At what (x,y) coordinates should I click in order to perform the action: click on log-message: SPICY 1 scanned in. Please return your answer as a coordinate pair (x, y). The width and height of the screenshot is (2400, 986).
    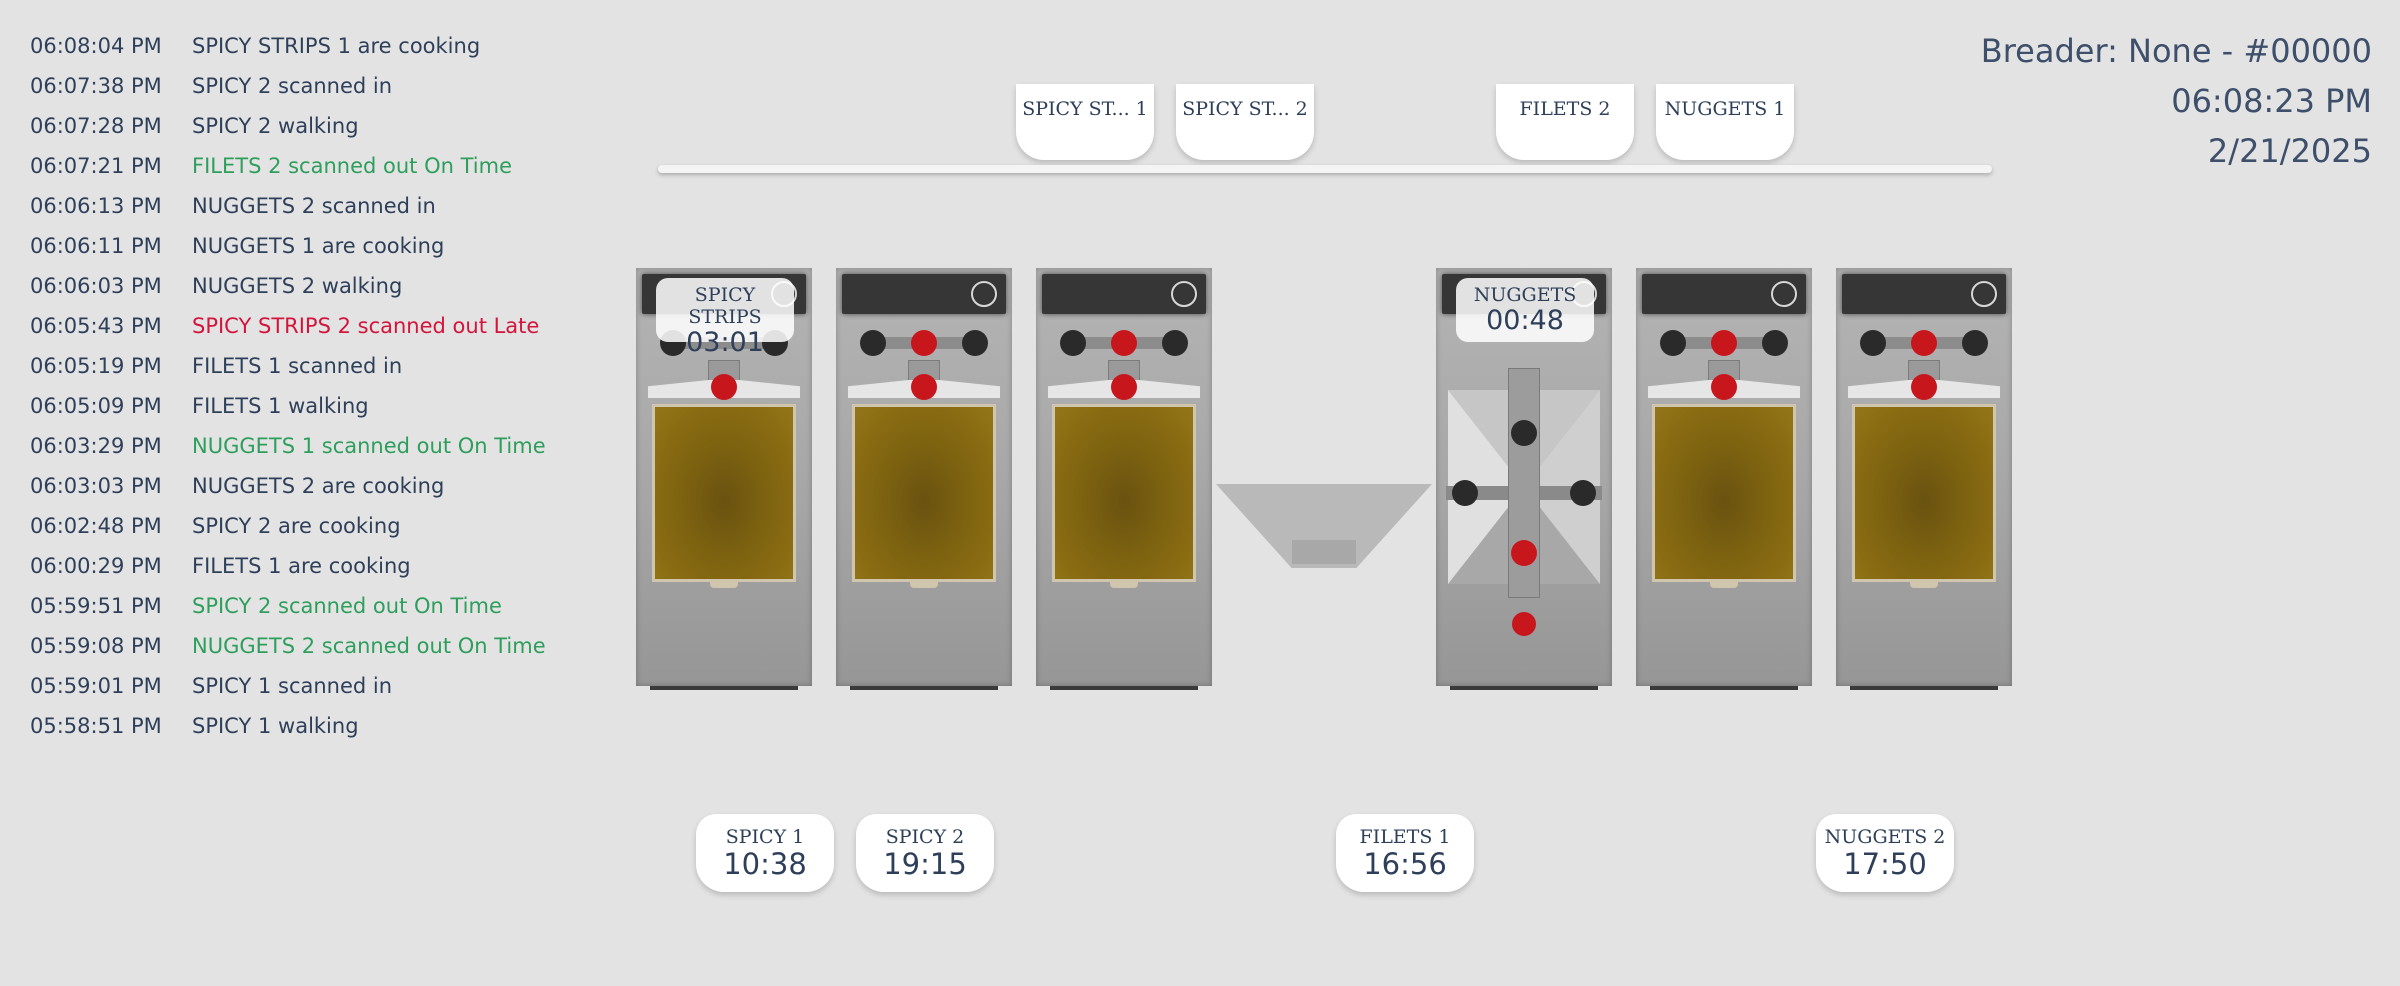
    Looking at the image, I should click on (292, 686).